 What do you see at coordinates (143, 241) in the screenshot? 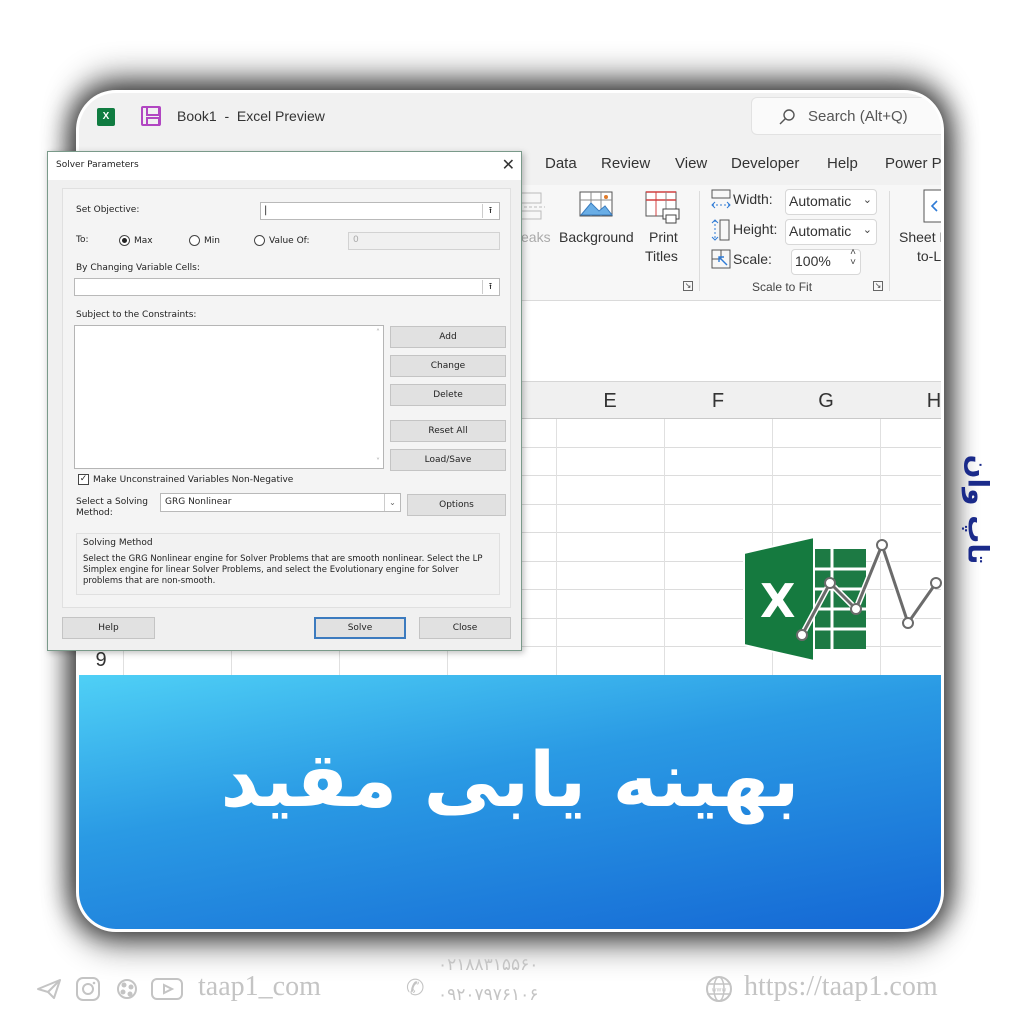
I see `max-label: Max` at bounding box center [143, 241].